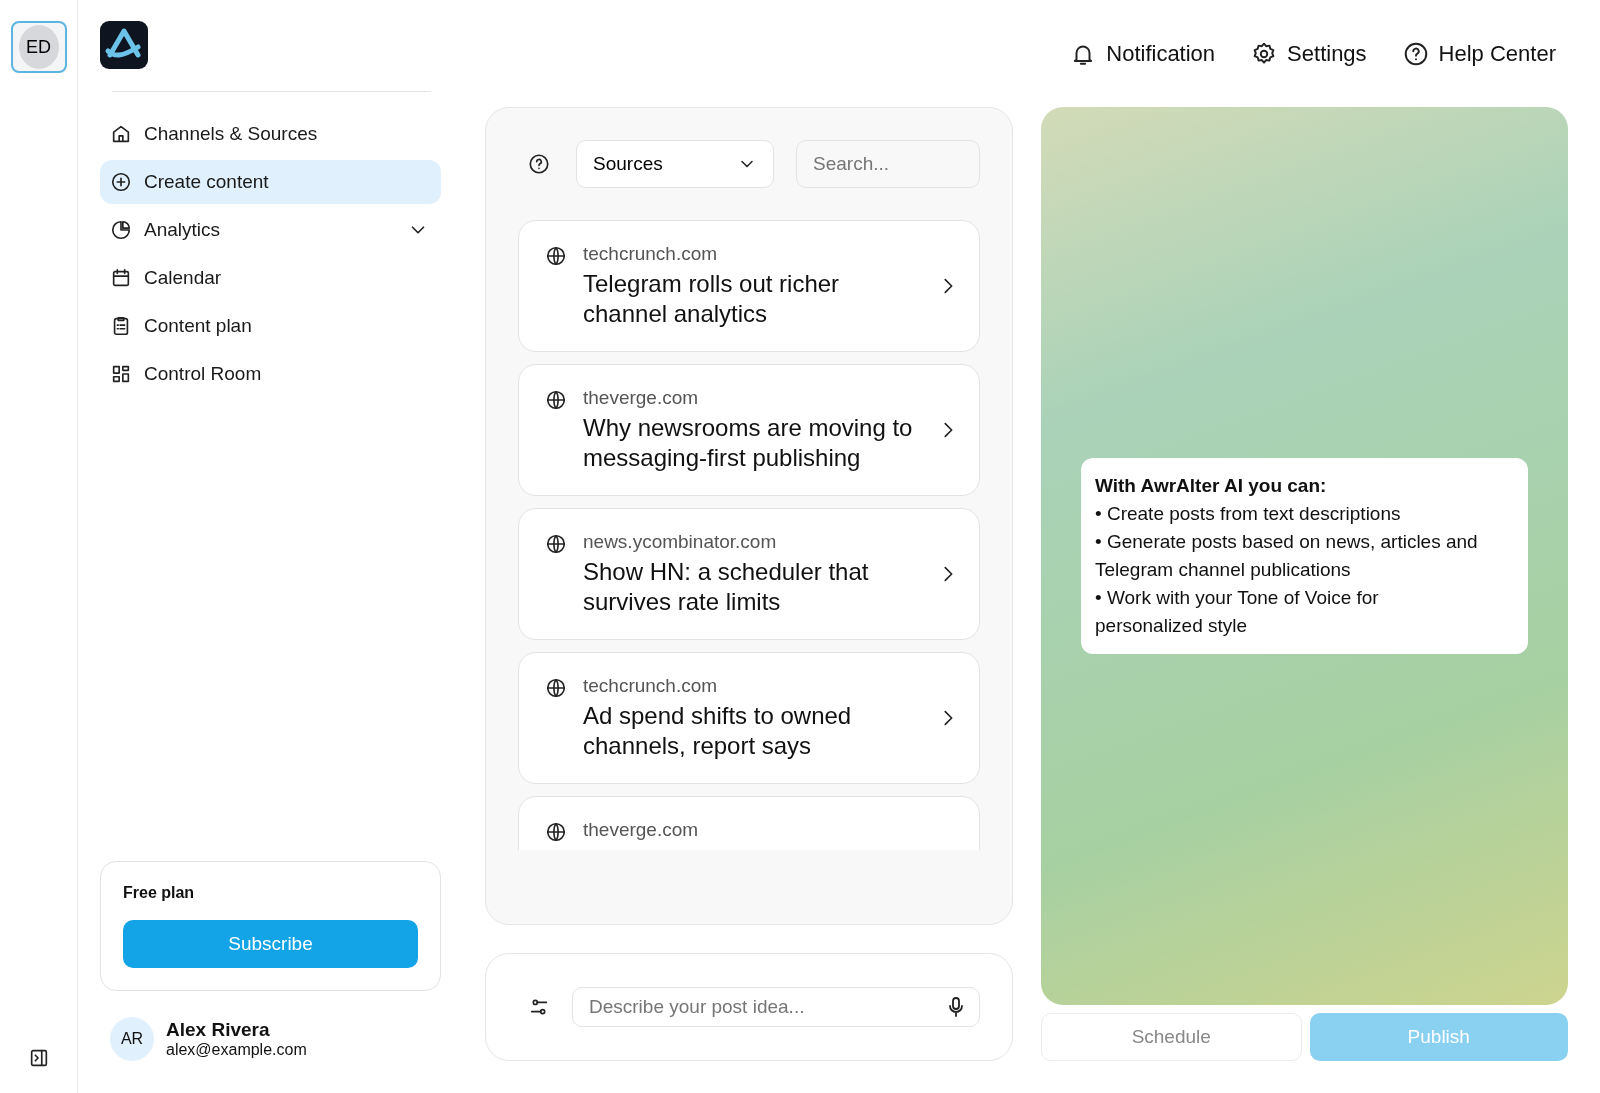 The width and height of the screenshot is (1600, 1093). I want to click on news-card: theverge.com Why newsrooms are moving to messaging-first publishing, so click(749, 430).